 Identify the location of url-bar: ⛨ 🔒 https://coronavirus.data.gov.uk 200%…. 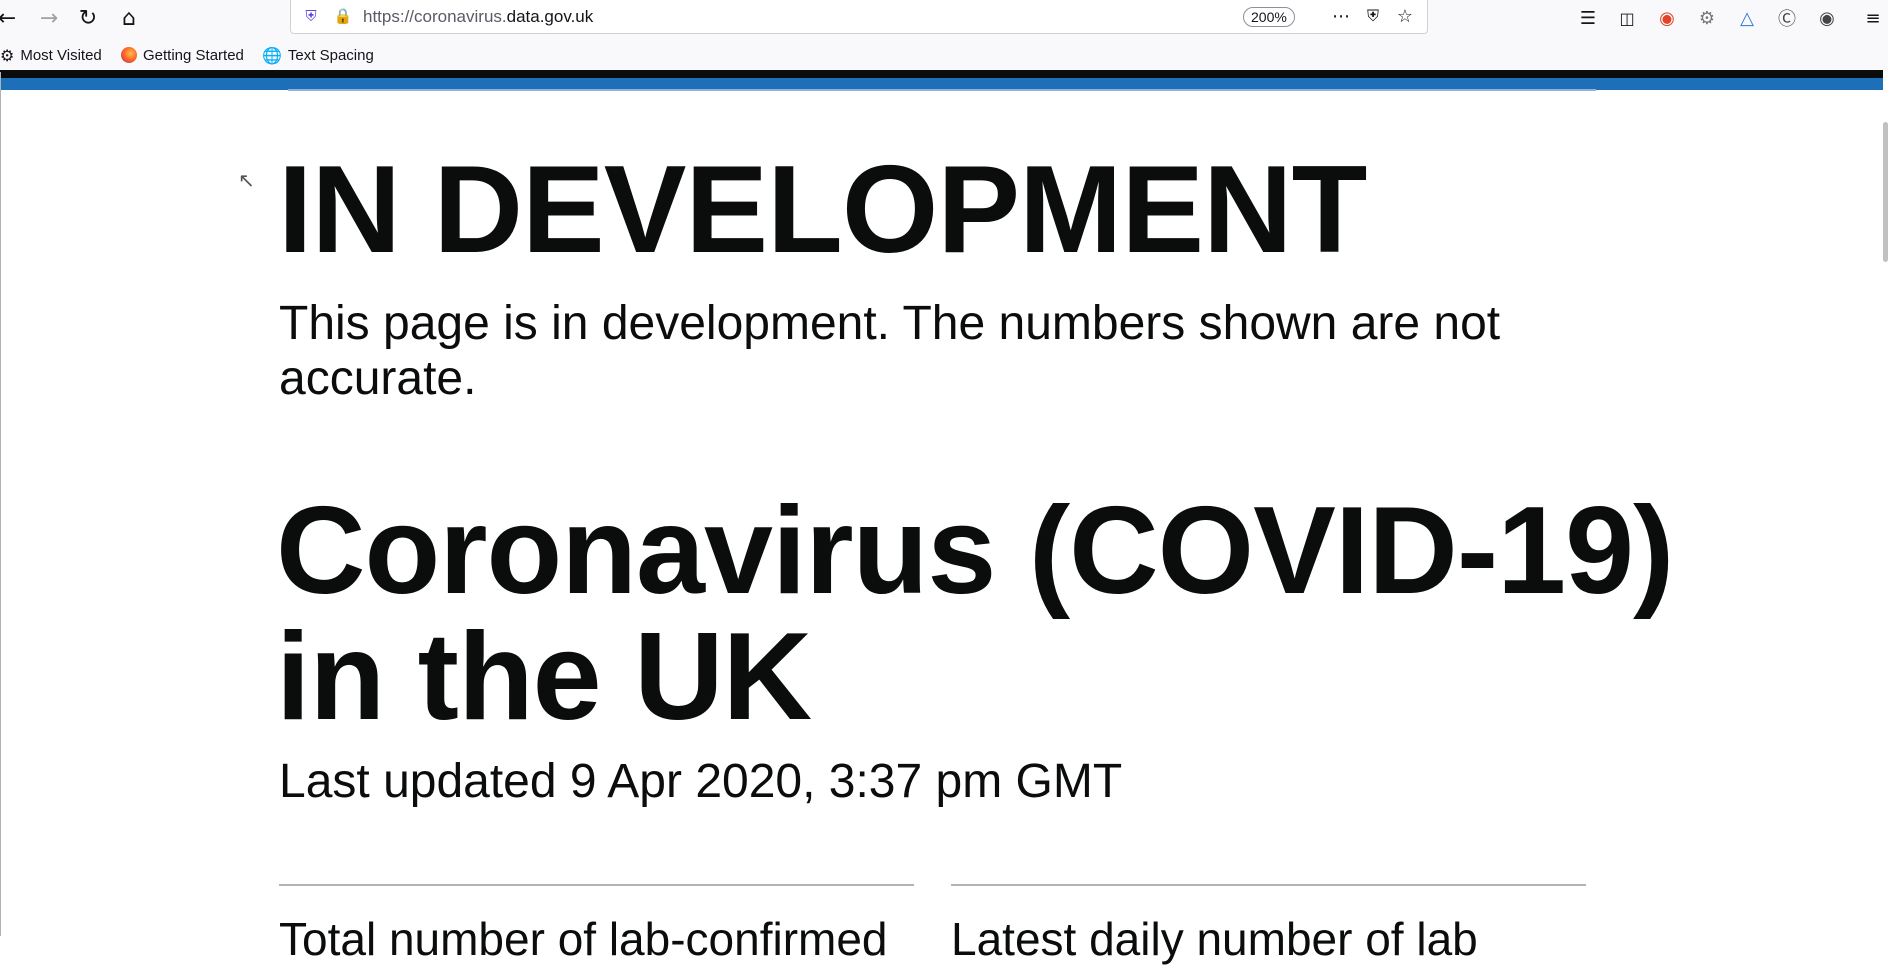
(859, 17).